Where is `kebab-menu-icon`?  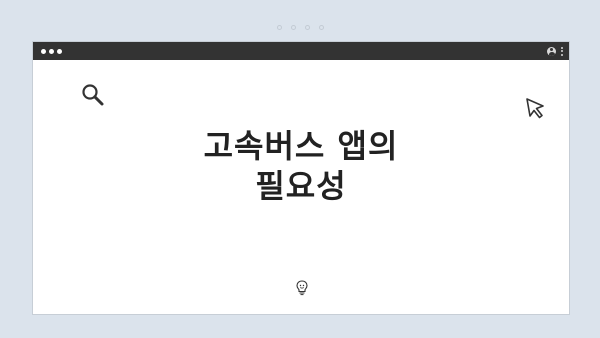 kebab-menu-icon is located at coordinates (562, 51).